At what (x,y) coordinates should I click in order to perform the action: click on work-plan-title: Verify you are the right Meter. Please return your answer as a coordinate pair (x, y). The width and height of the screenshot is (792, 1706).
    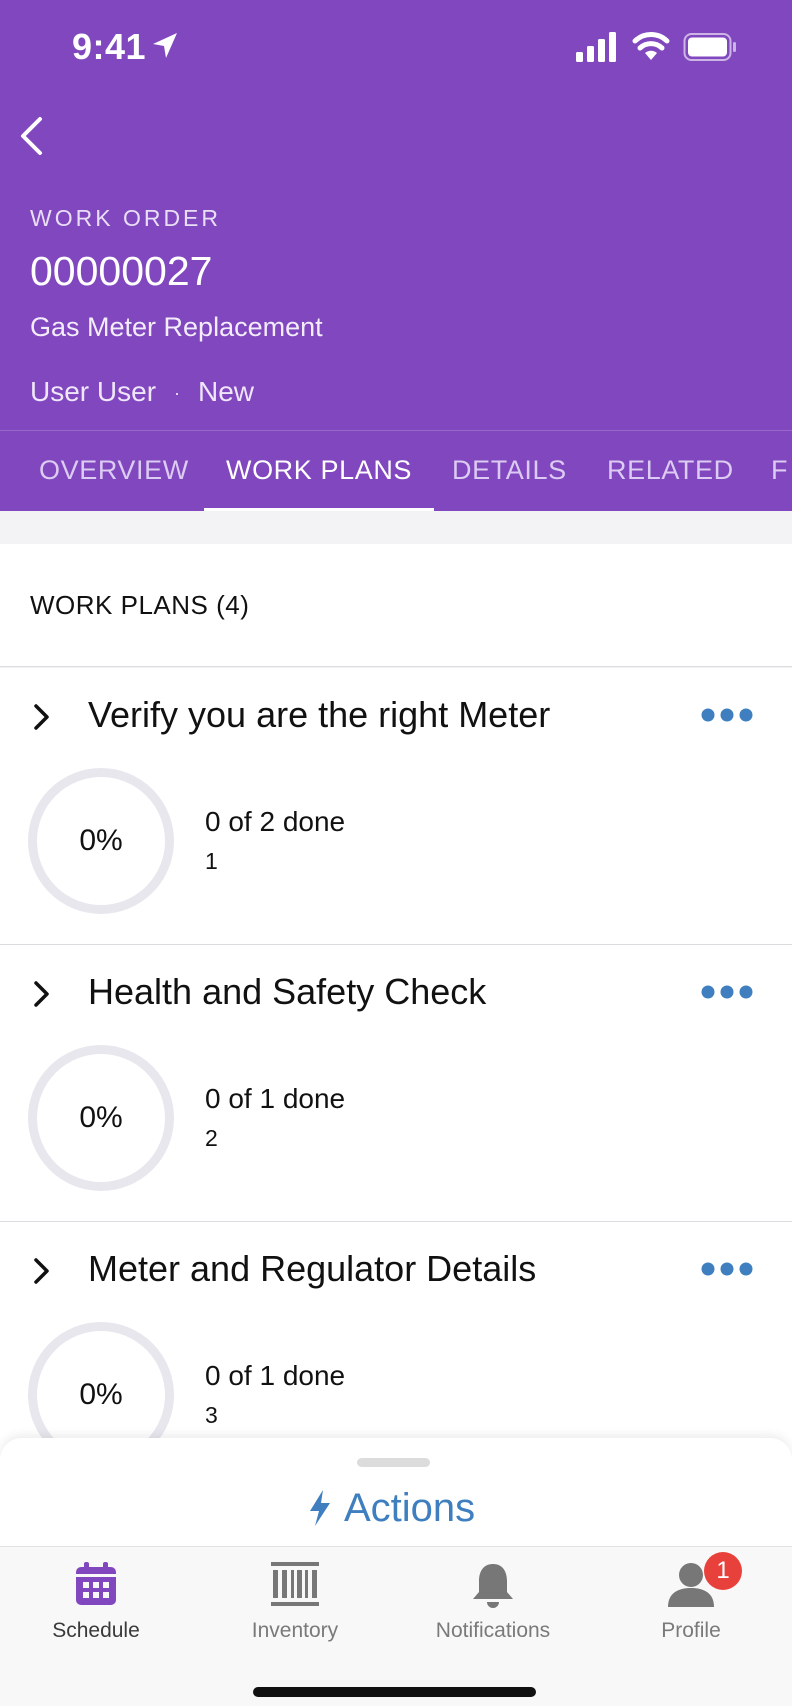
    Looking at the image, I should click on (319, 714).